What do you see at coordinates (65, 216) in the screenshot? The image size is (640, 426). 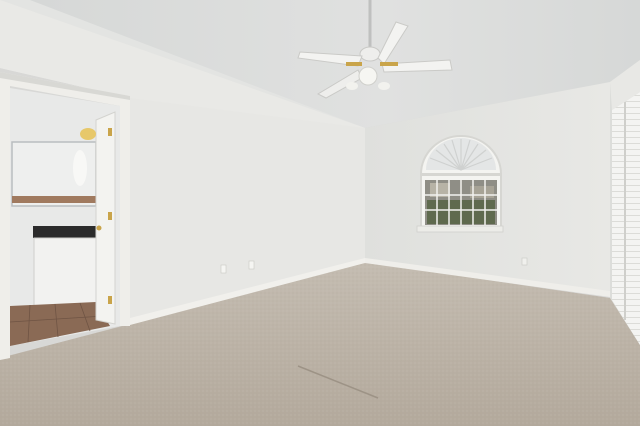 I see `bathroom-doorway` at bounding box center [65, 216].